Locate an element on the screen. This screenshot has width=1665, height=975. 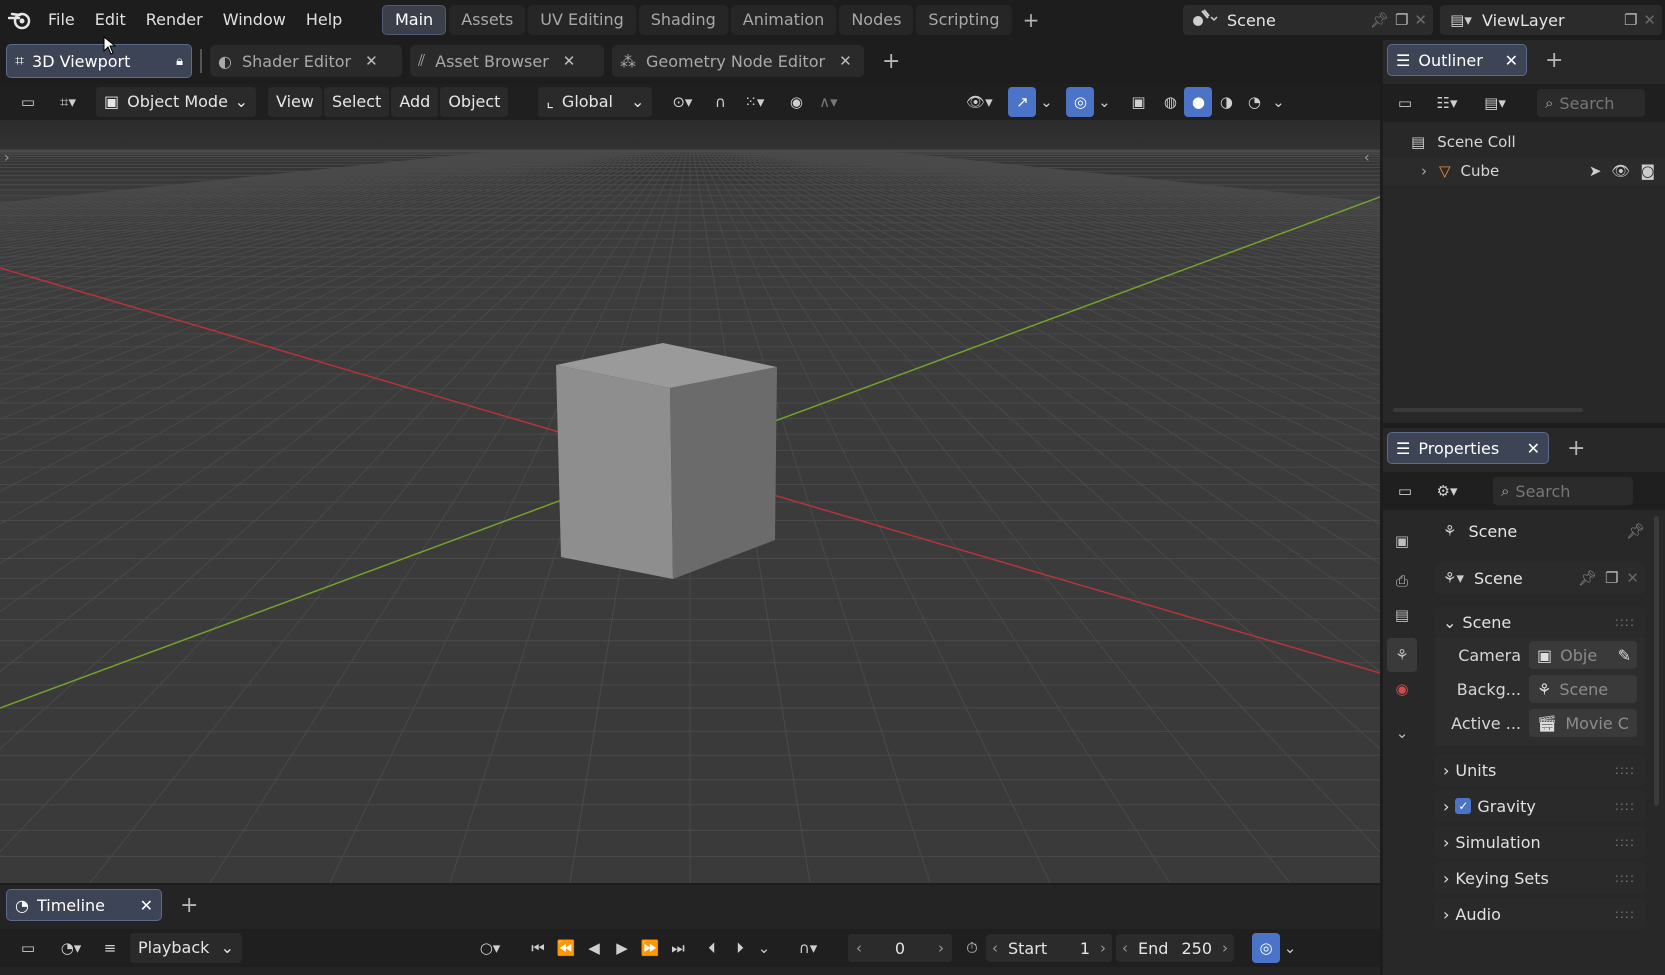
lock-icon: 🔒︎ is located at coordinates (179, 61).